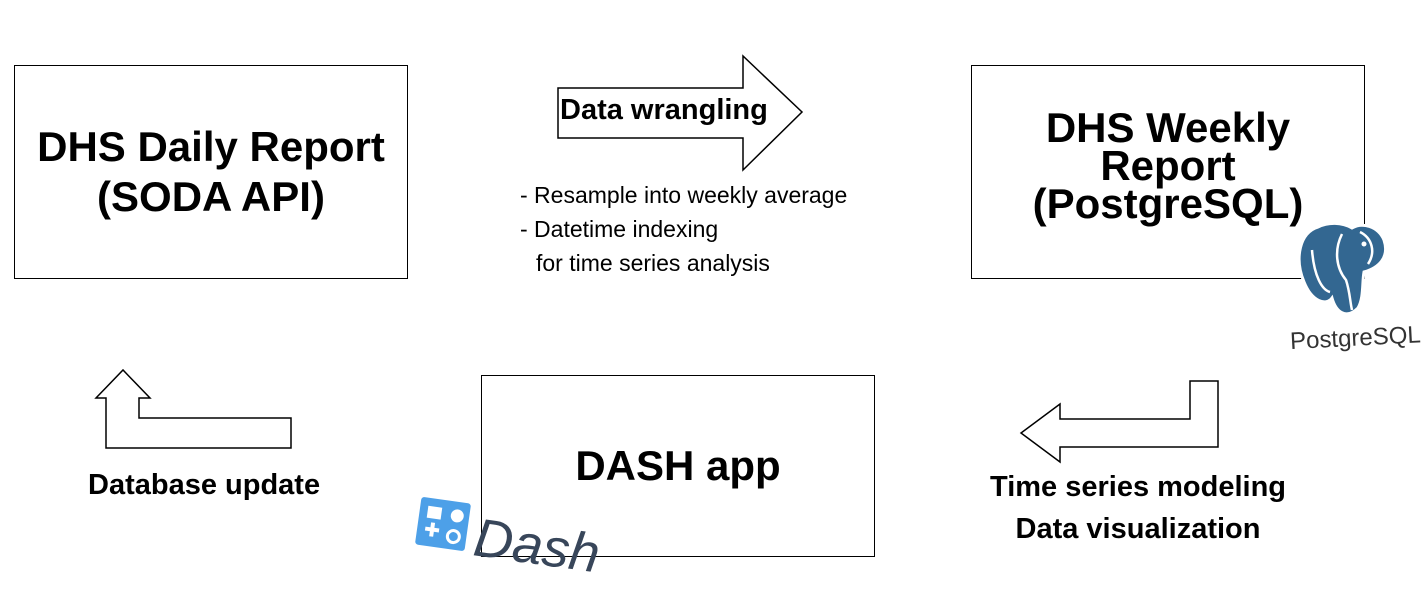  I want to click on dash-logo-text: Dash, so click(536, 545).